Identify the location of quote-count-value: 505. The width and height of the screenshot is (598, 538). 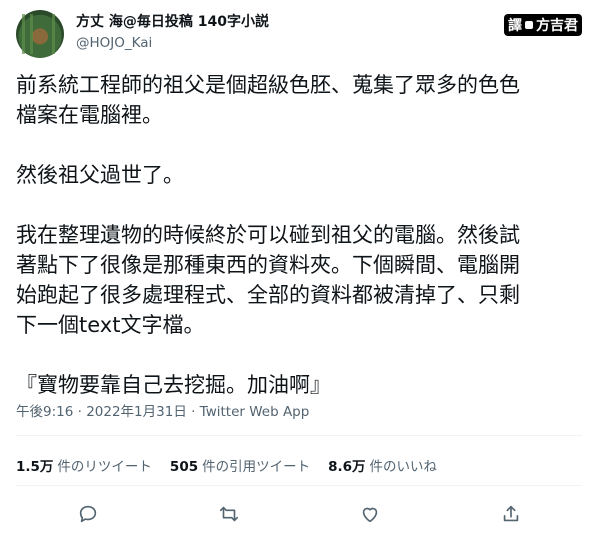
(184, 467).